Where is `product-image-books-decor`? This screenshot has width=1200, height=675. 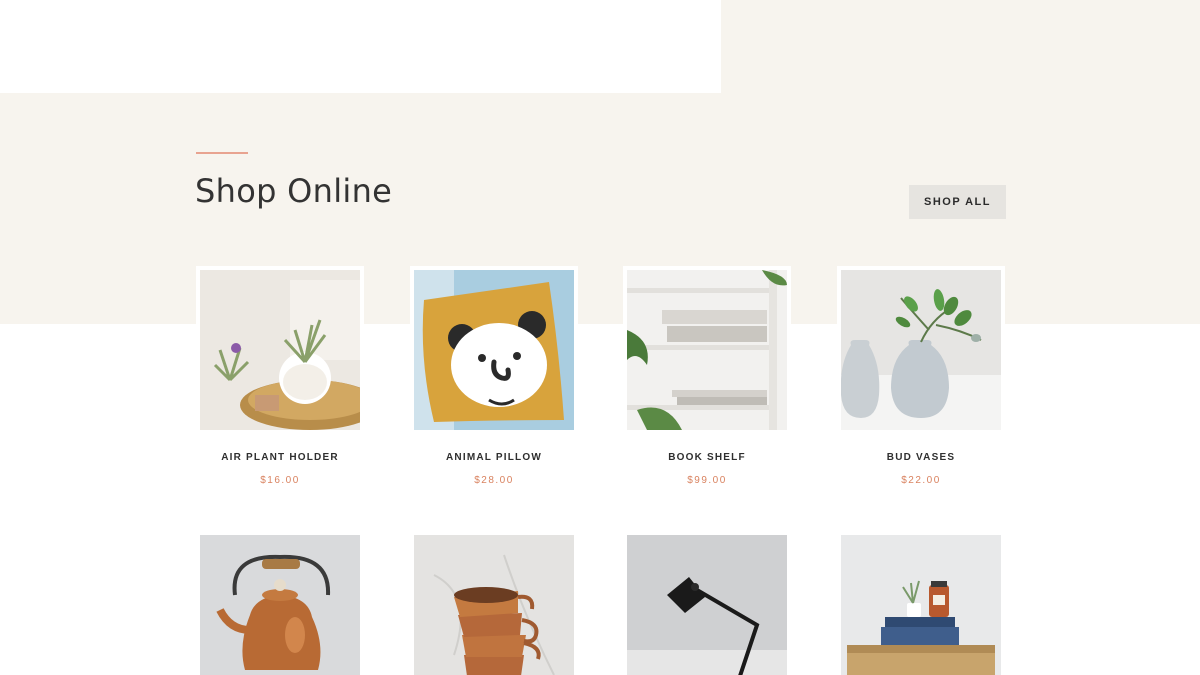 product-image-books-decor is located at coordinates (921, 605).